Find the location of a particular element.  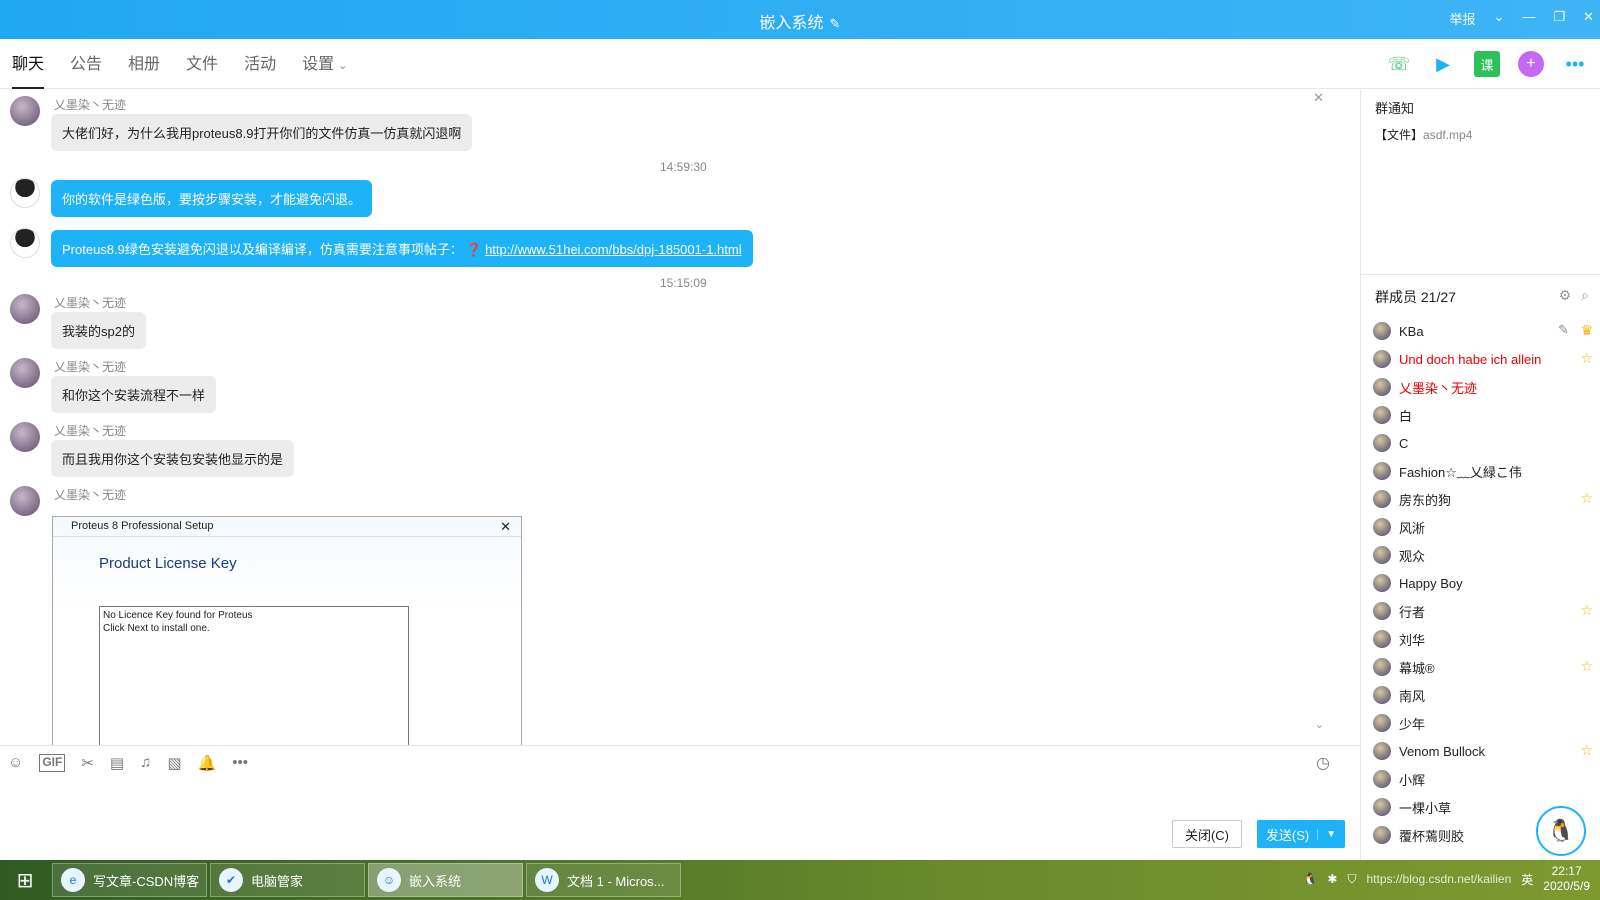

windows-start-icon: ⊞ is located at coordinates (25, 880).